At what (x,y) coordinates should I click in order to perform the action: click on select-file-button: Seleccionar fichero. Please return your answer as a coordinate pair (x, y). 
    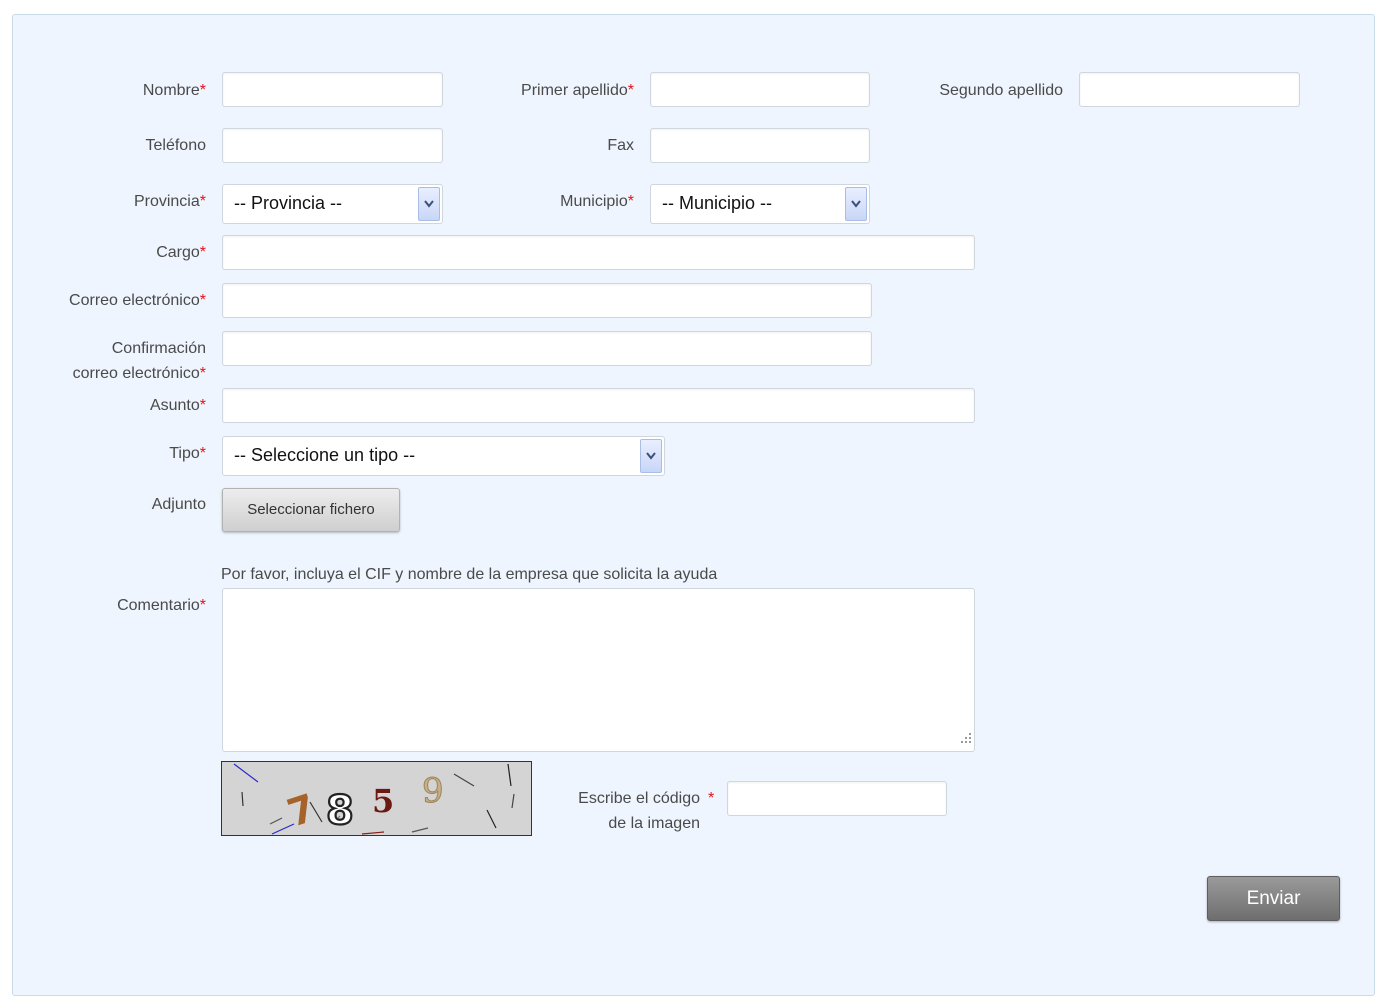
    Looking at the image, I should click on (311, 510).